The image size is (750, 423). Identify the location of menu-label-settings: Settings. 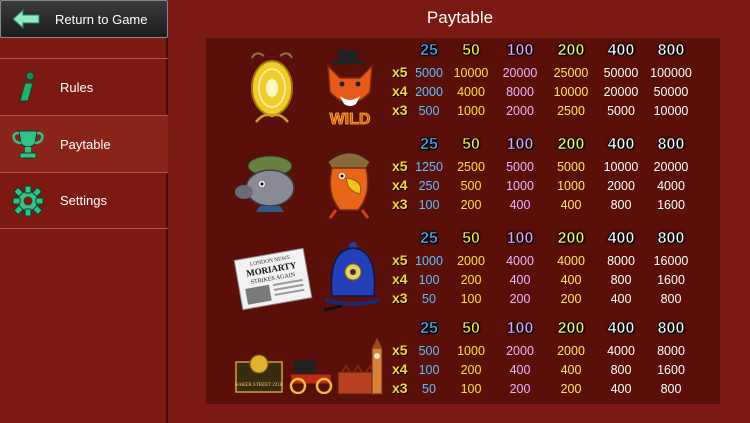
(83, 200).